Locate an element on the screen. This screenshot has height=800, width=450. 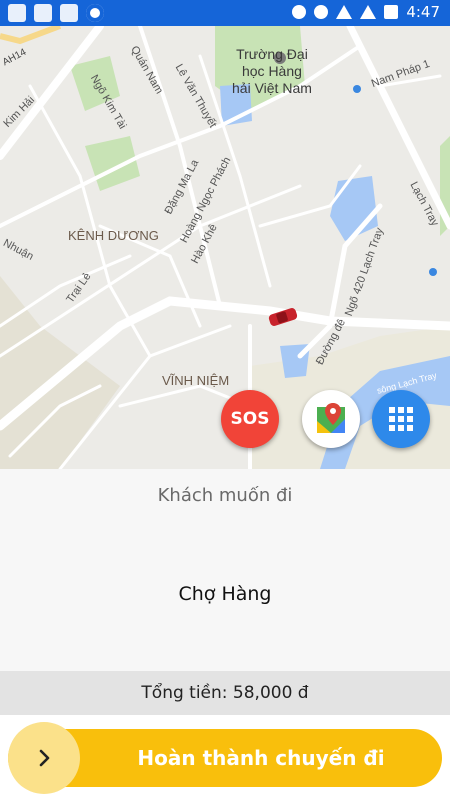
grid-icon is located at coordinates (401, 419).